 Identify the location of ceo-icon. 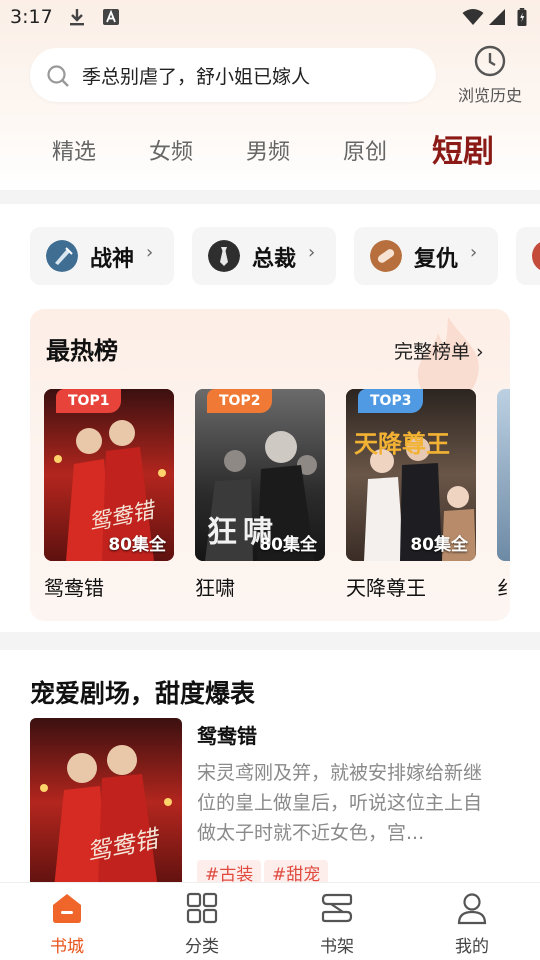
(224, 256).